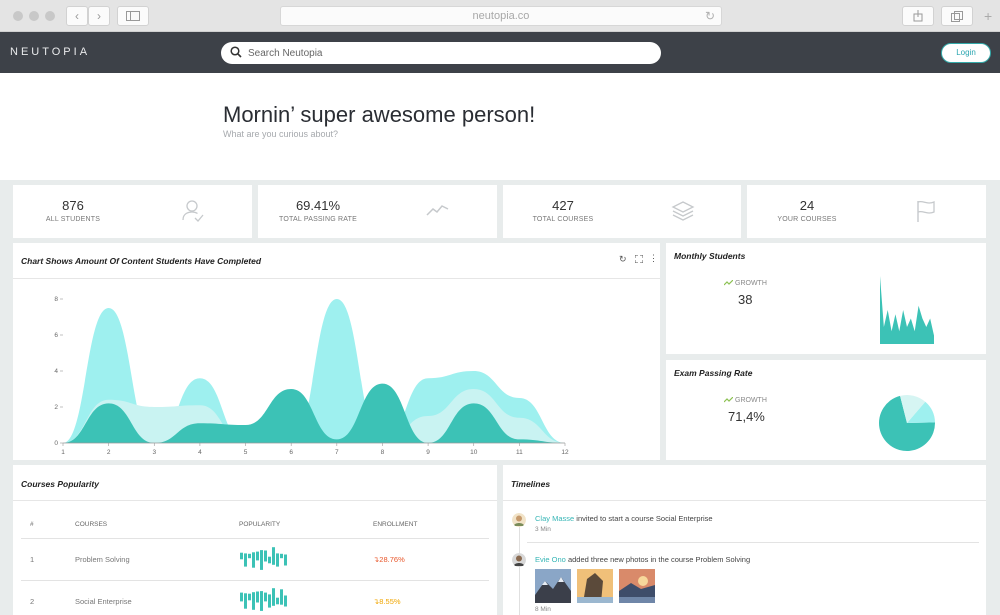 Image resolution: width=1000 pixels, height=615 pixels. I want to click on sidebar-toggle-button, so click(133, 16).